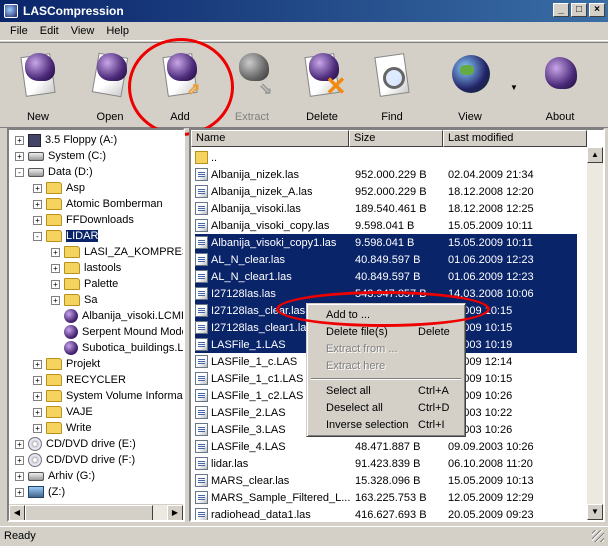 The height and width of the screenshot is (546, 608). What do you see at coordinates (470, 86) in the screenshot?
I see `view-button: View` at bounding box center [470, 86].